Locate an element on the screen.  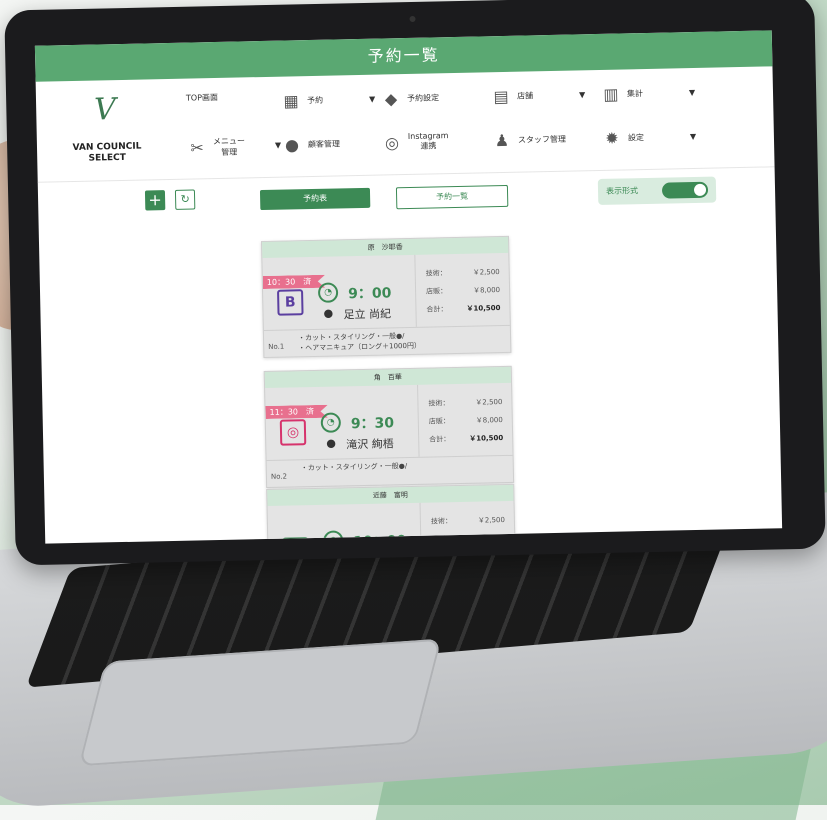
display-format-toggle: 表示形式 is located at coordinates (657, 191).